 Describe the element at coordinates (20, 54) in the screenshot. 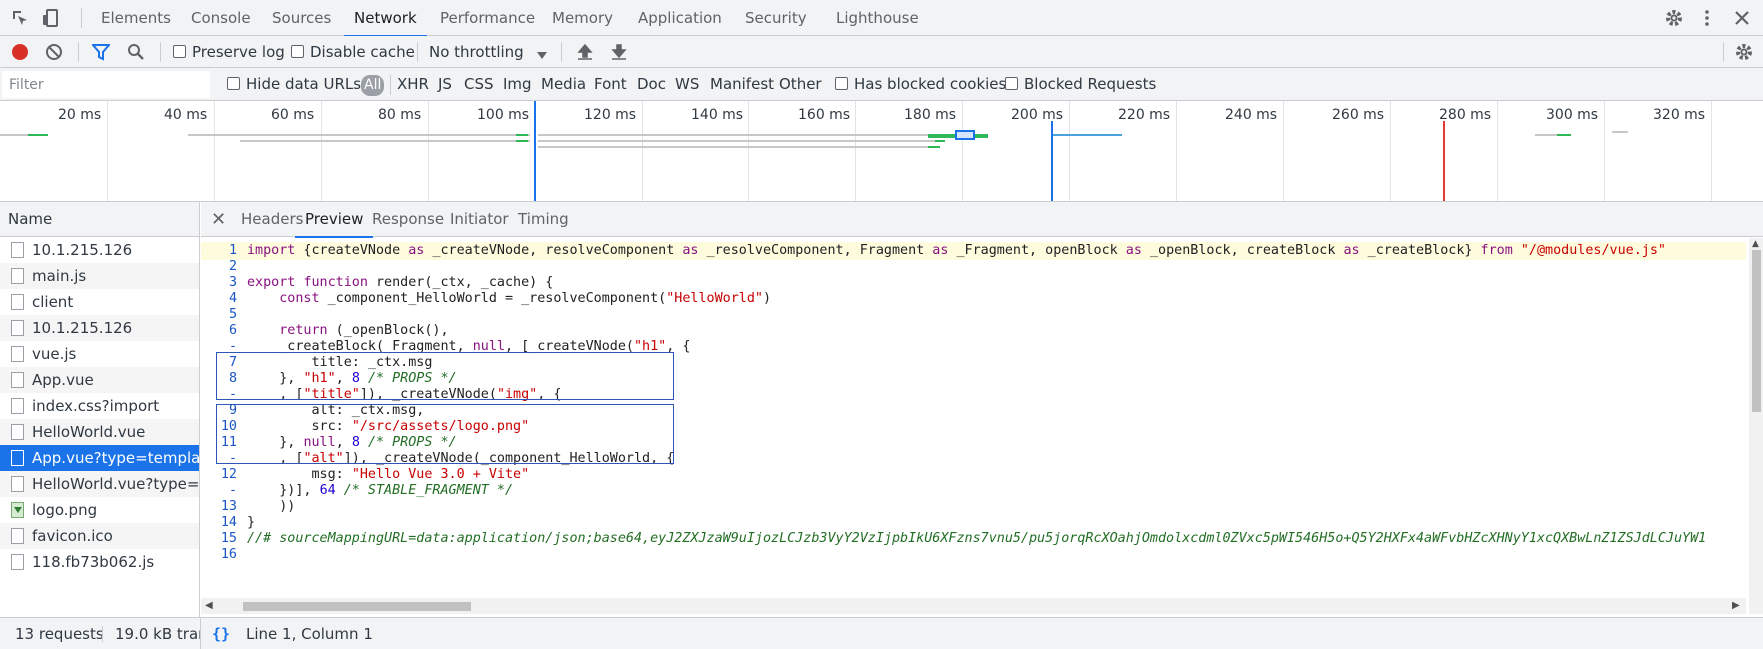

I see `record-icon` at that location.